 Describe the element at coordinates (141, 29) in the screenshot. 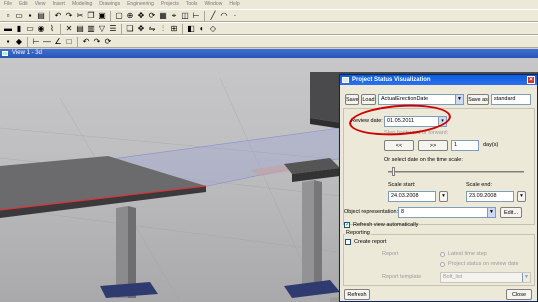

I see `move-icon: ✥` at that location.